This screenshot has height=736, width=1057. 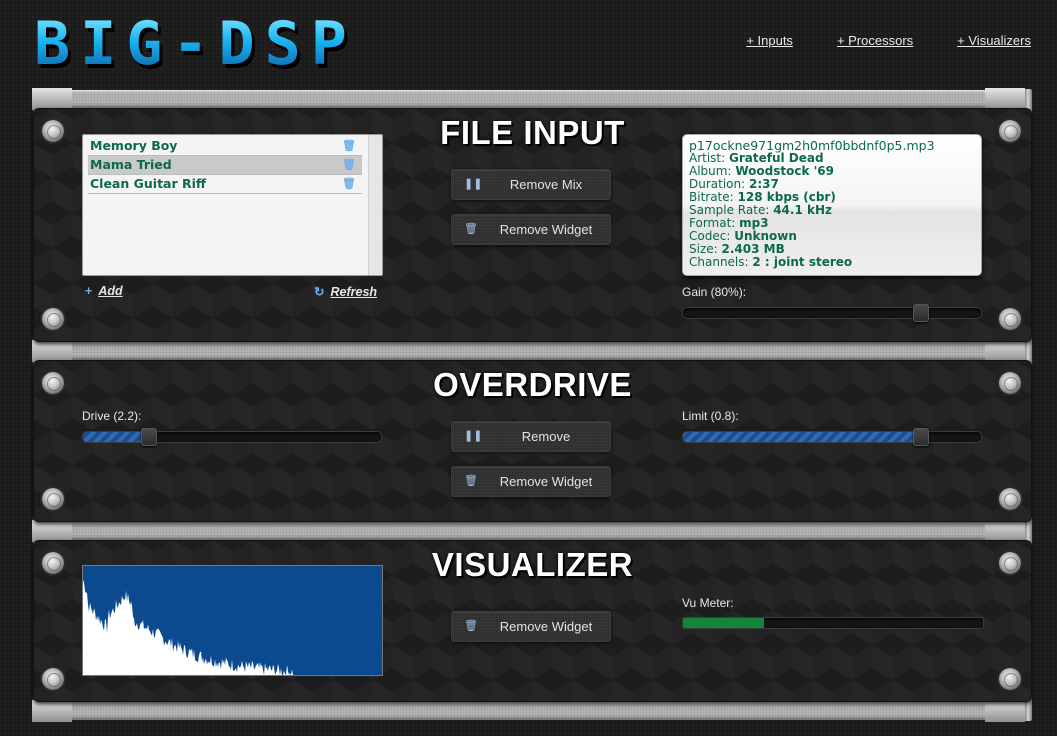 I want to click on nav-inputs-link: + Inputs, so click(x=769, y=40).